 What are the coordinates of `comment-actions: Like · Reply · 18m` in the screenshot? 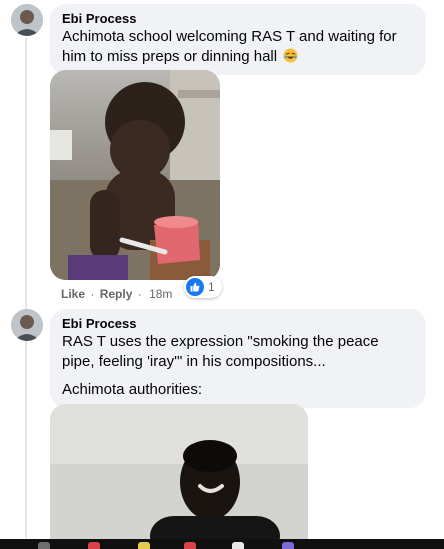 It's located at (116, 294).